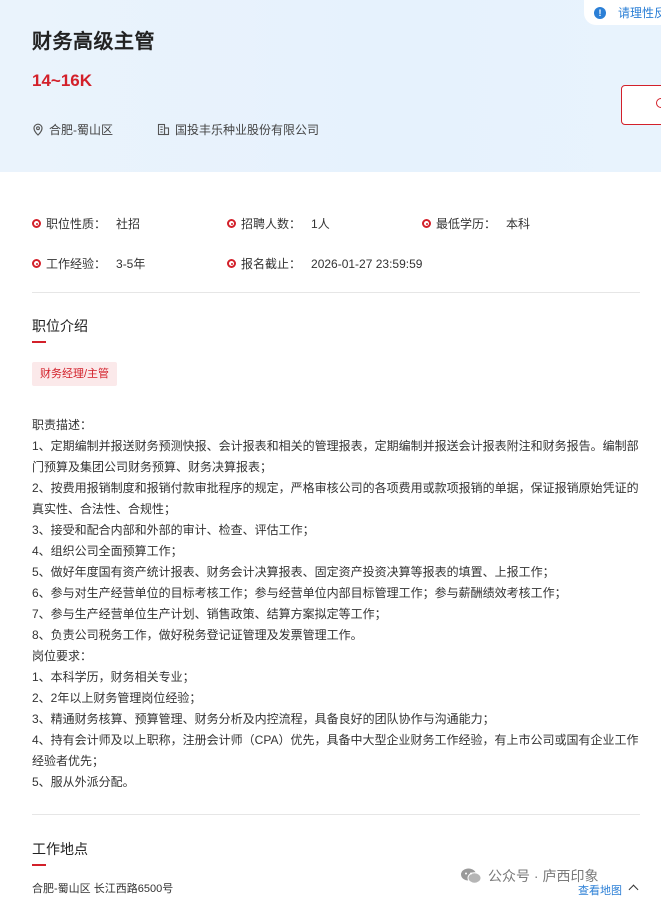 The height and width of the screenshot is (905, 661). I want to click on info-label: 职位性质：, so click(76, 224).